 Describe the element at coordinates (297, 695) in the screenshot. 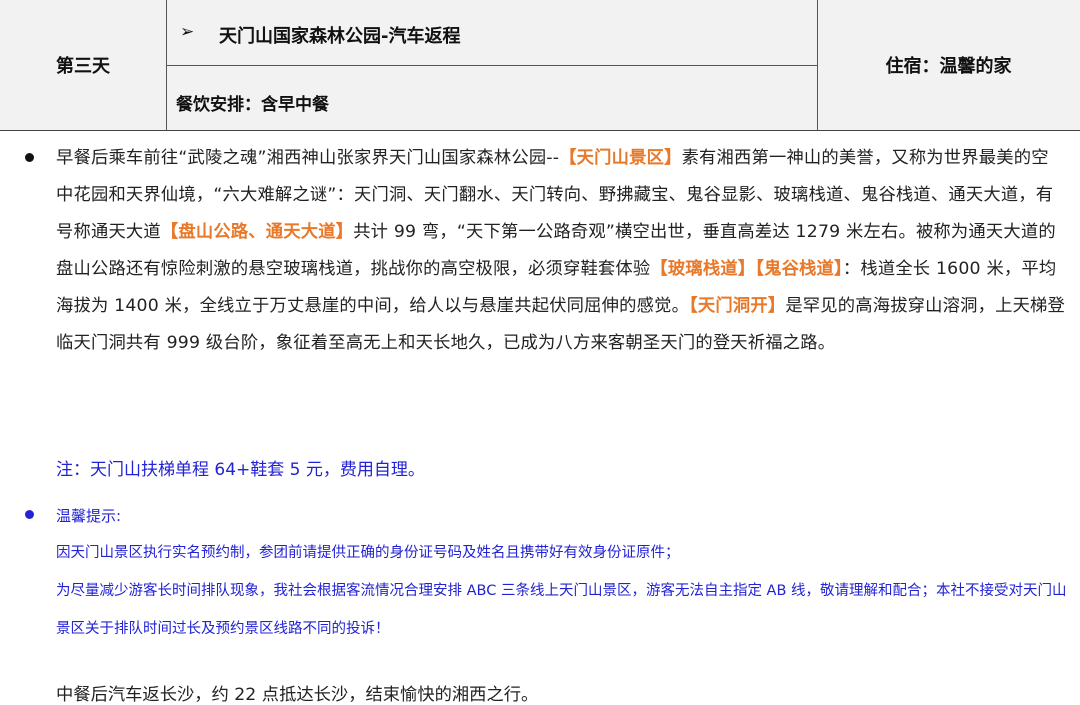

I see `closing-text: 中餐后汽车返长沙，约 22 点抵达长沙，结束愉快的湘西之行。` at that location.